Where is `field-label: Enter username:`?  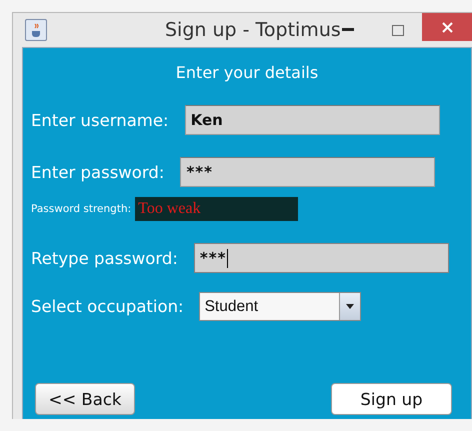 field-label: Enter username: is located at coordinates (100, 120).